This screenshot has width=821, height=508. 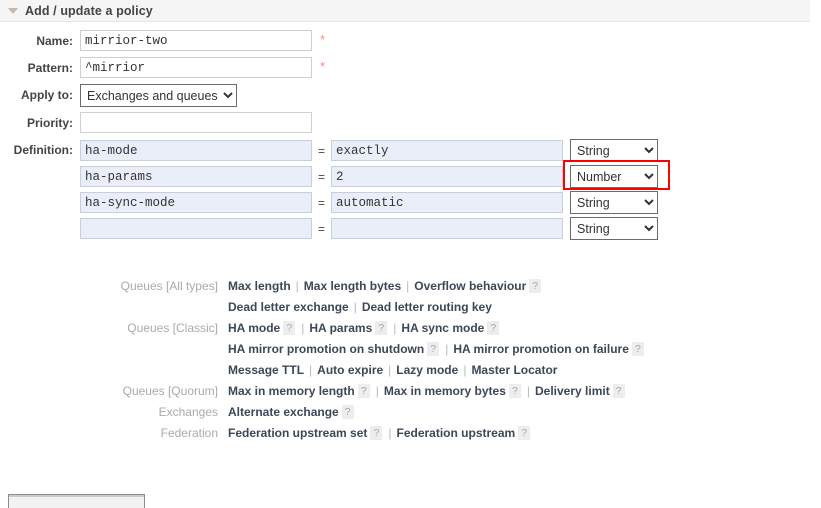 What do you see at coordinates (445, 391) in the screenshot?
I see `shortcut-link: Max in memory bytes` at bounding box center [445, 391].